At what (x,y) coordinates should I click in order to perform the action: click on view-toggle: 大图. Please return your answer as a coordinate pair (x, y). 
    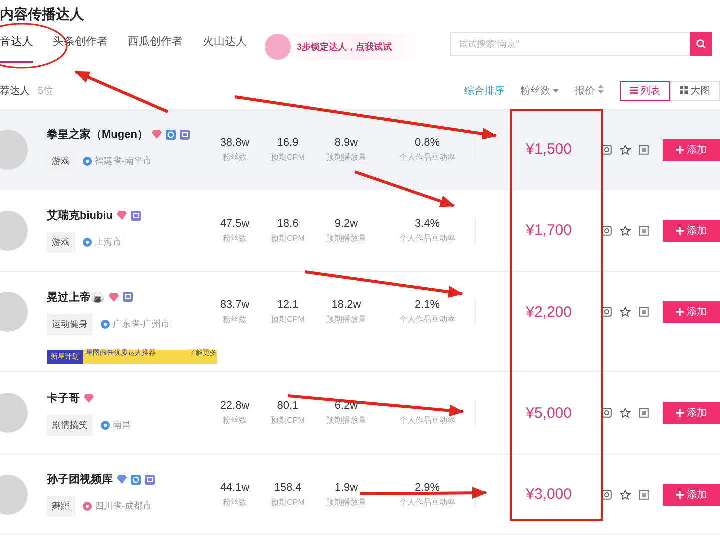
    Looking at the image, I should click on (695, 91).